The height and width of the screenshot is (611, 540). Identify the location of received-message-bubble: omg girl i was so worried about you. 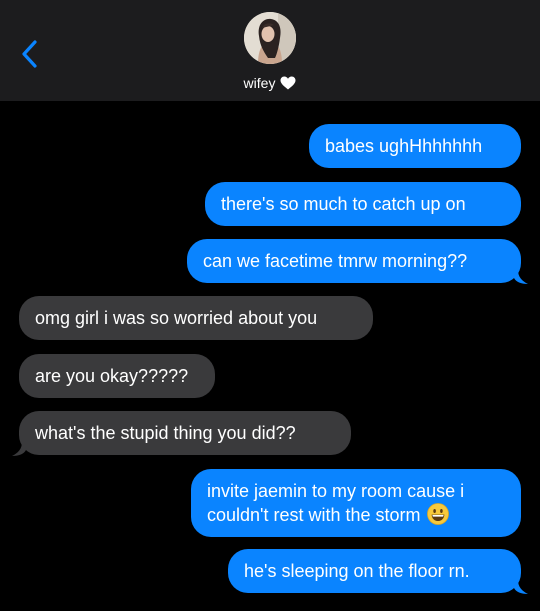
(196, 318).